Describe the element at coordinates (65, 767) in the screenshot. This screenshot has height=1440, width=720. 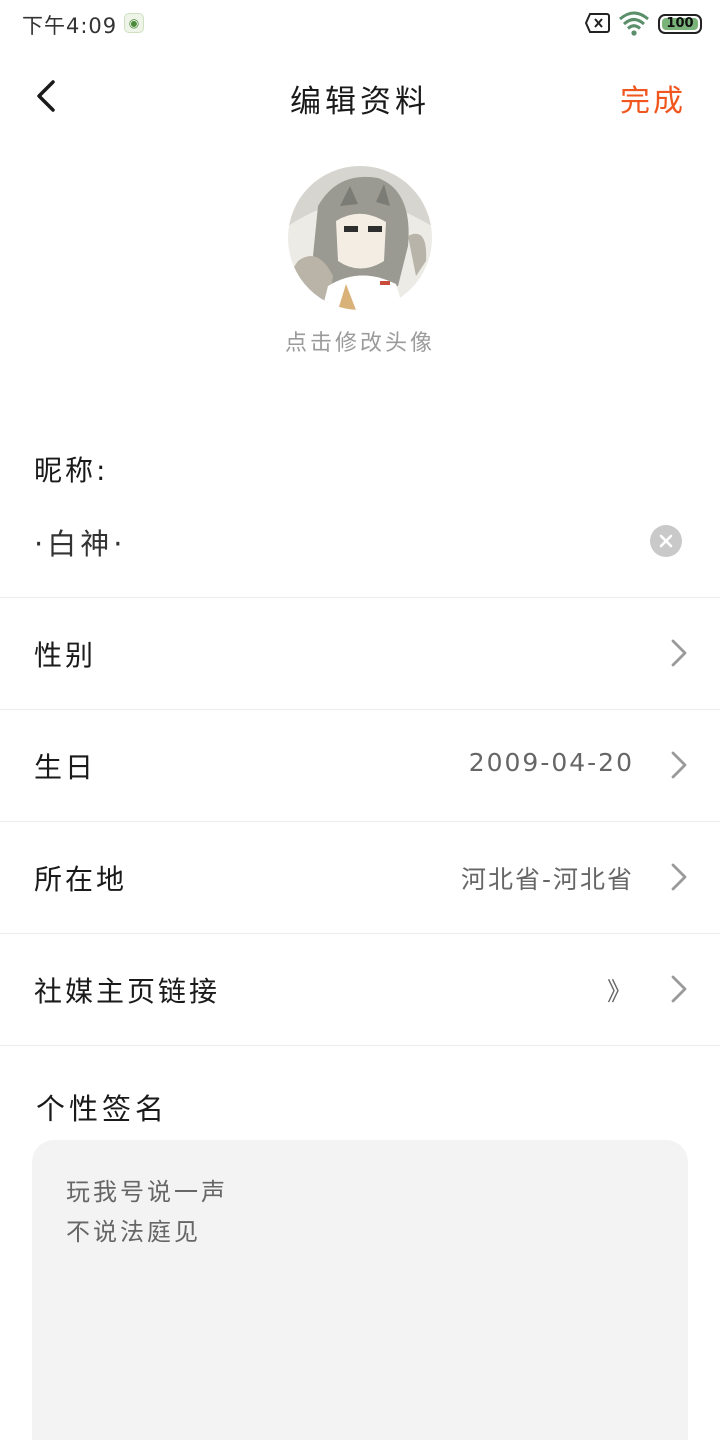
I see `birthday-label: 生日` at that location.